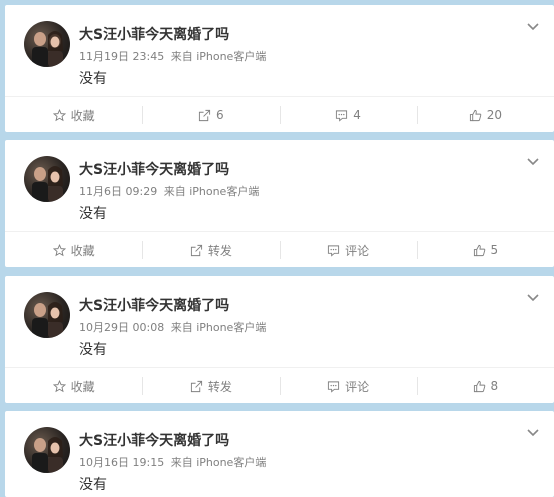 The width and height of the screenshot is (554, 497). Describe the element at coordinates (121, 327) in the screenshot. I see `post-time: 10月29日 00:08` at that location.